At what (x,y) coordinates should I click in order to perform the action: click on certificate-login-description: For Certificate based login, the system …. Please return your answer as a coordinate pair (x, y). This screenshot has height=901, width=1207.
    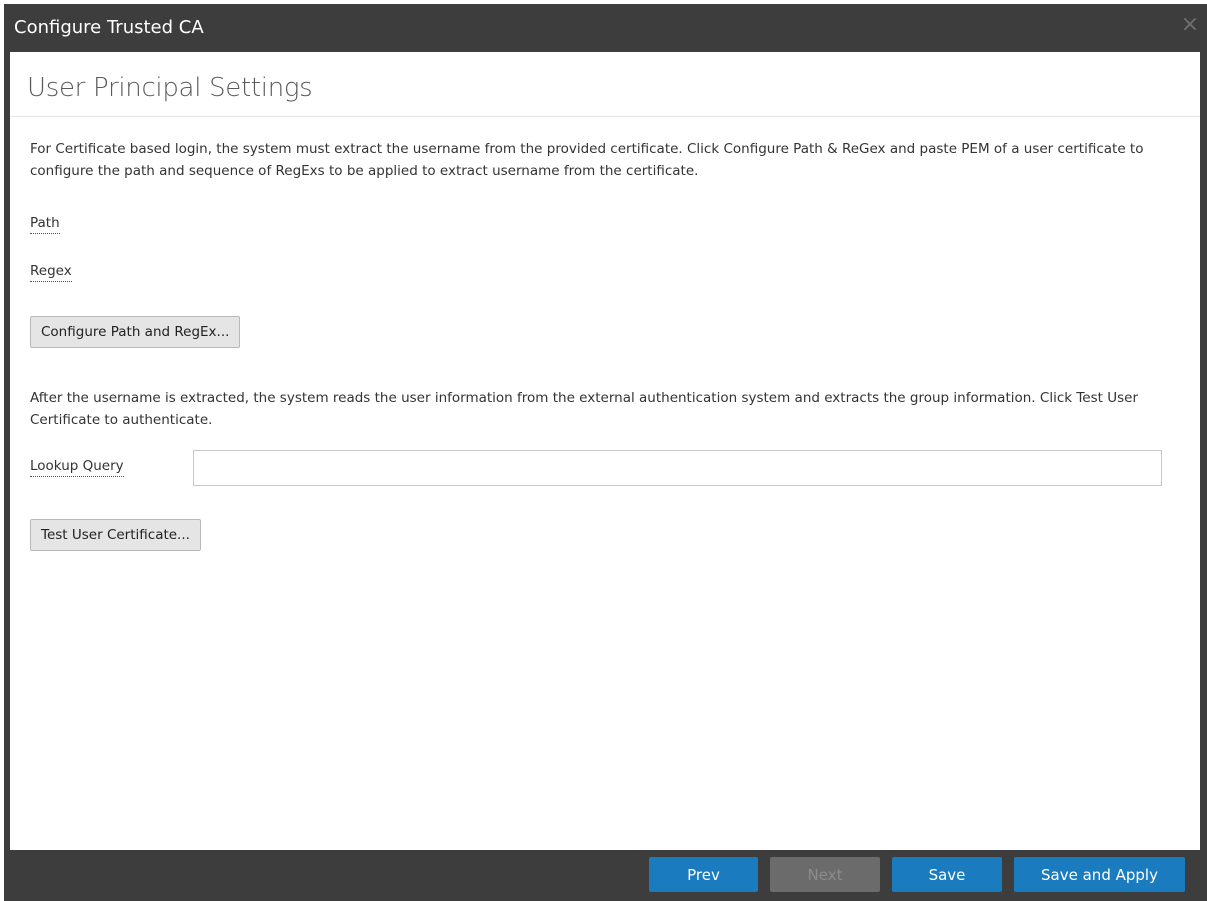
    Looking at the image, I should click on (587, 160).